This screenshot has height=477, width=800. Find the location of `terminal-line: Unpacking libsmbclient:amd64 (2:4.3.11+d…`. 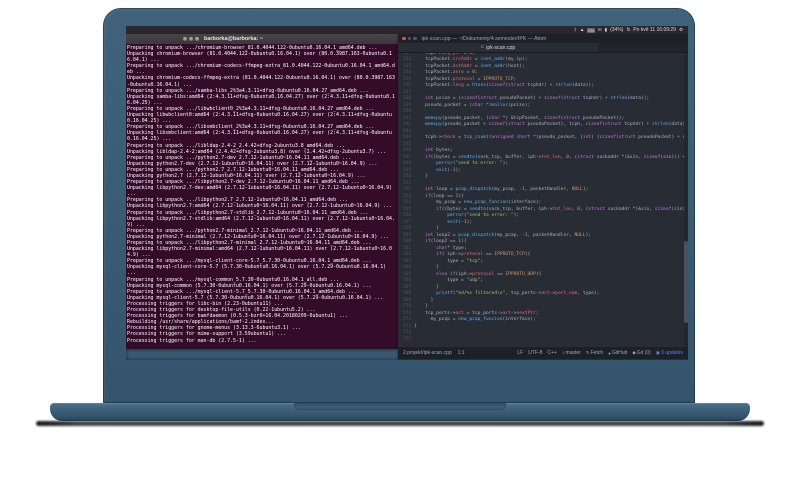

terminal-line: Unpacking libsmbclient:amd64 (2:4.3.11+d… is located at coordinates (259, 136).